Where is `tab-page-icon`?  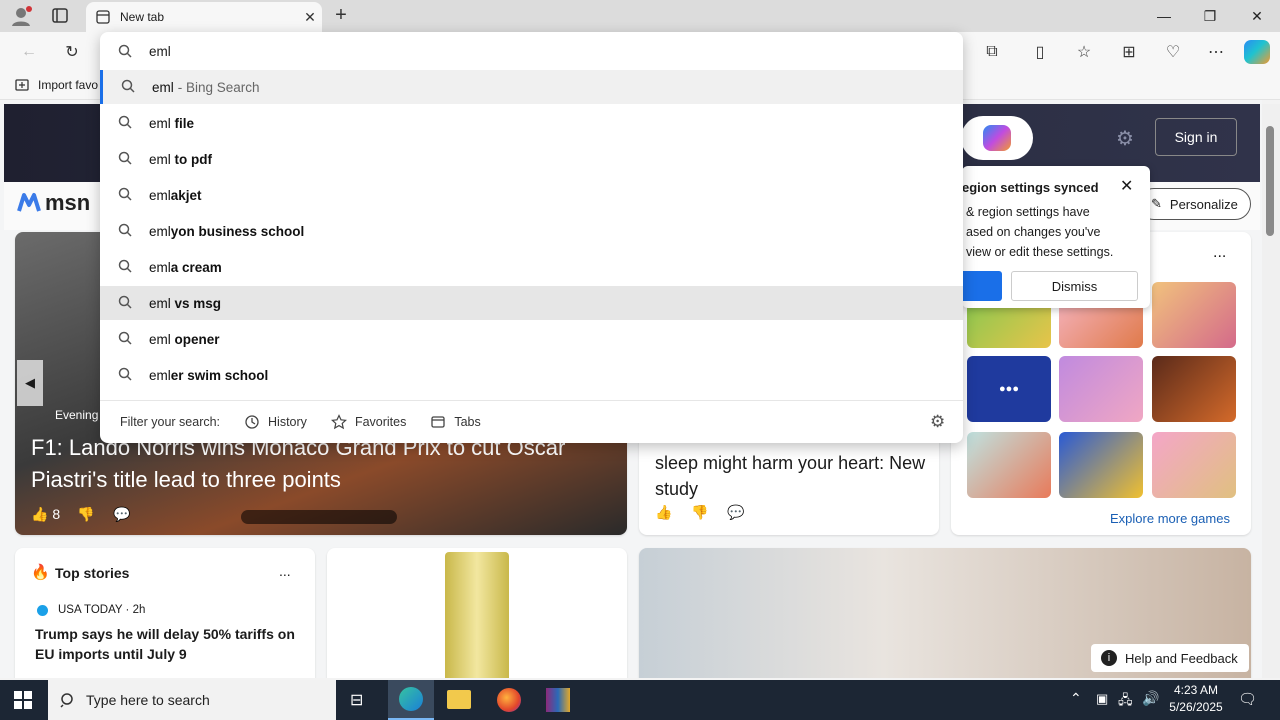 tab-page-icon is located at coordinates (103, 17).